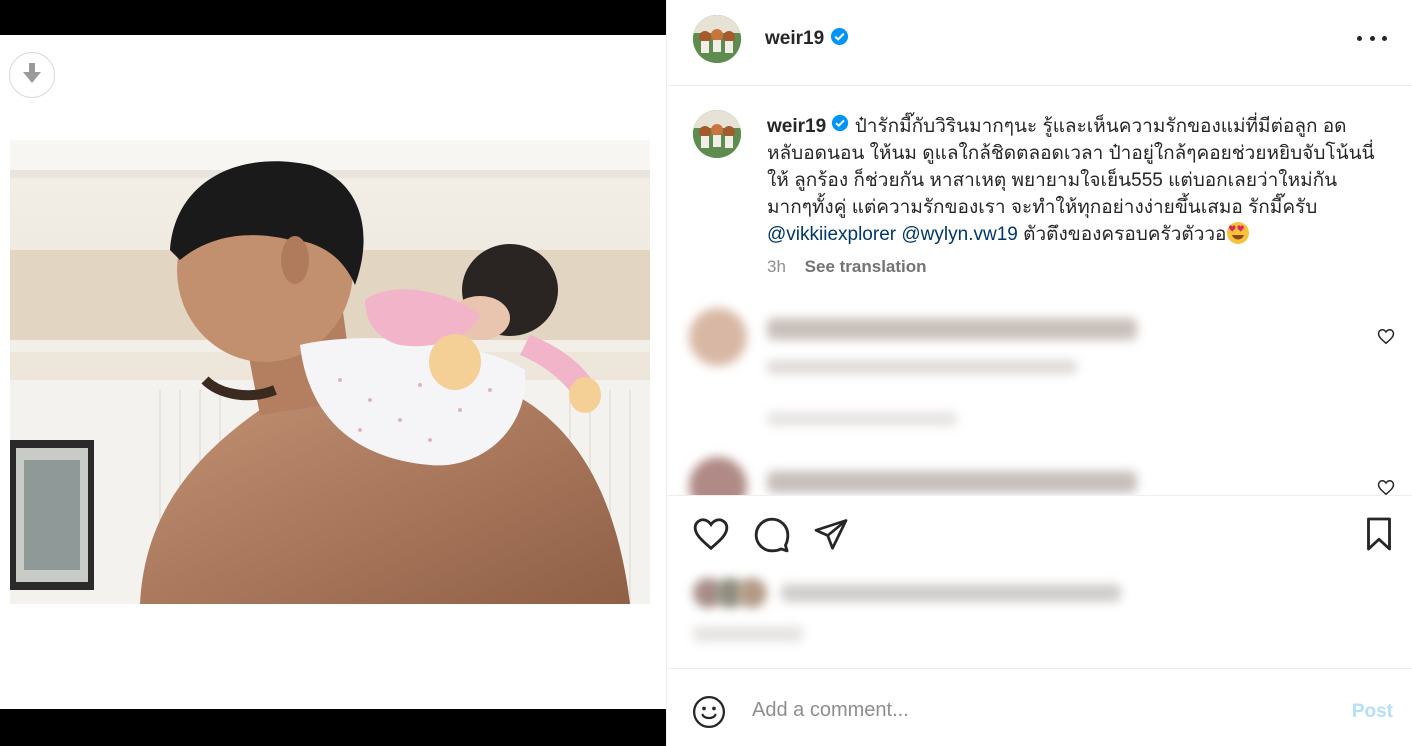  I want to click on caption-time: 3h, so click(776, 266).